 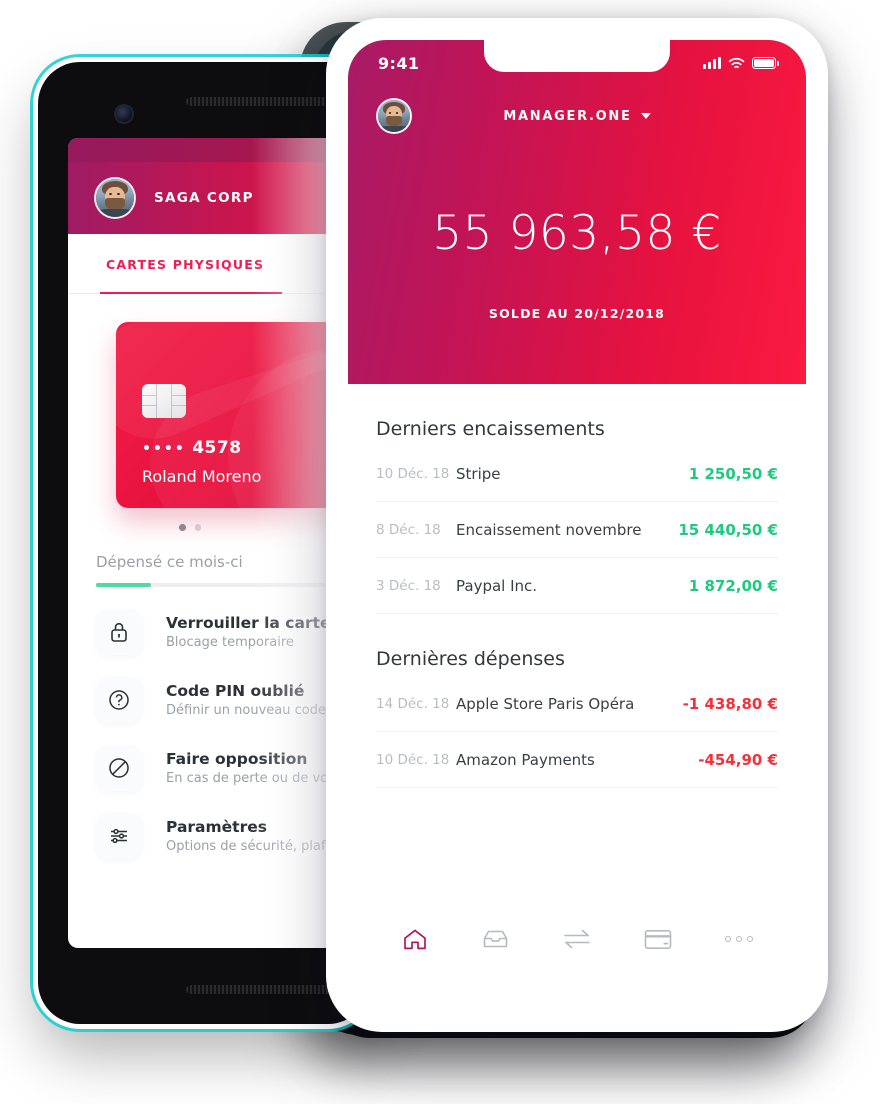 I want to click on section-title-incoming: Derniers encaissements, so click(x=490, y=429).